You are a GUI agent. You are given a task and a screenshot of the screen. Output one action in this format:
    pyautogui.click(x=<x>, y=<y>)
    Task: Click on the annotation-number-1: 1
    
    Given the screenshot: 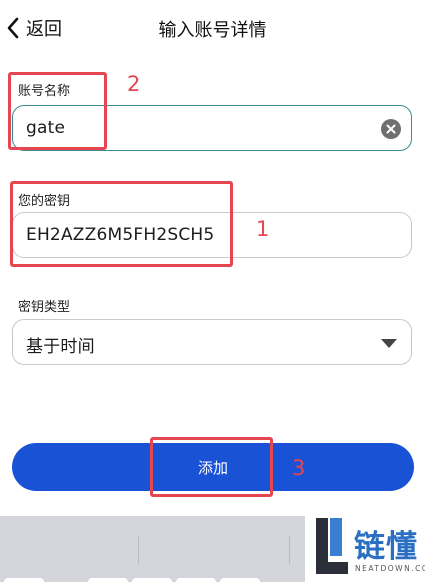 What is the action you would take?
    pyautogui.click(x=263, y=229)
    